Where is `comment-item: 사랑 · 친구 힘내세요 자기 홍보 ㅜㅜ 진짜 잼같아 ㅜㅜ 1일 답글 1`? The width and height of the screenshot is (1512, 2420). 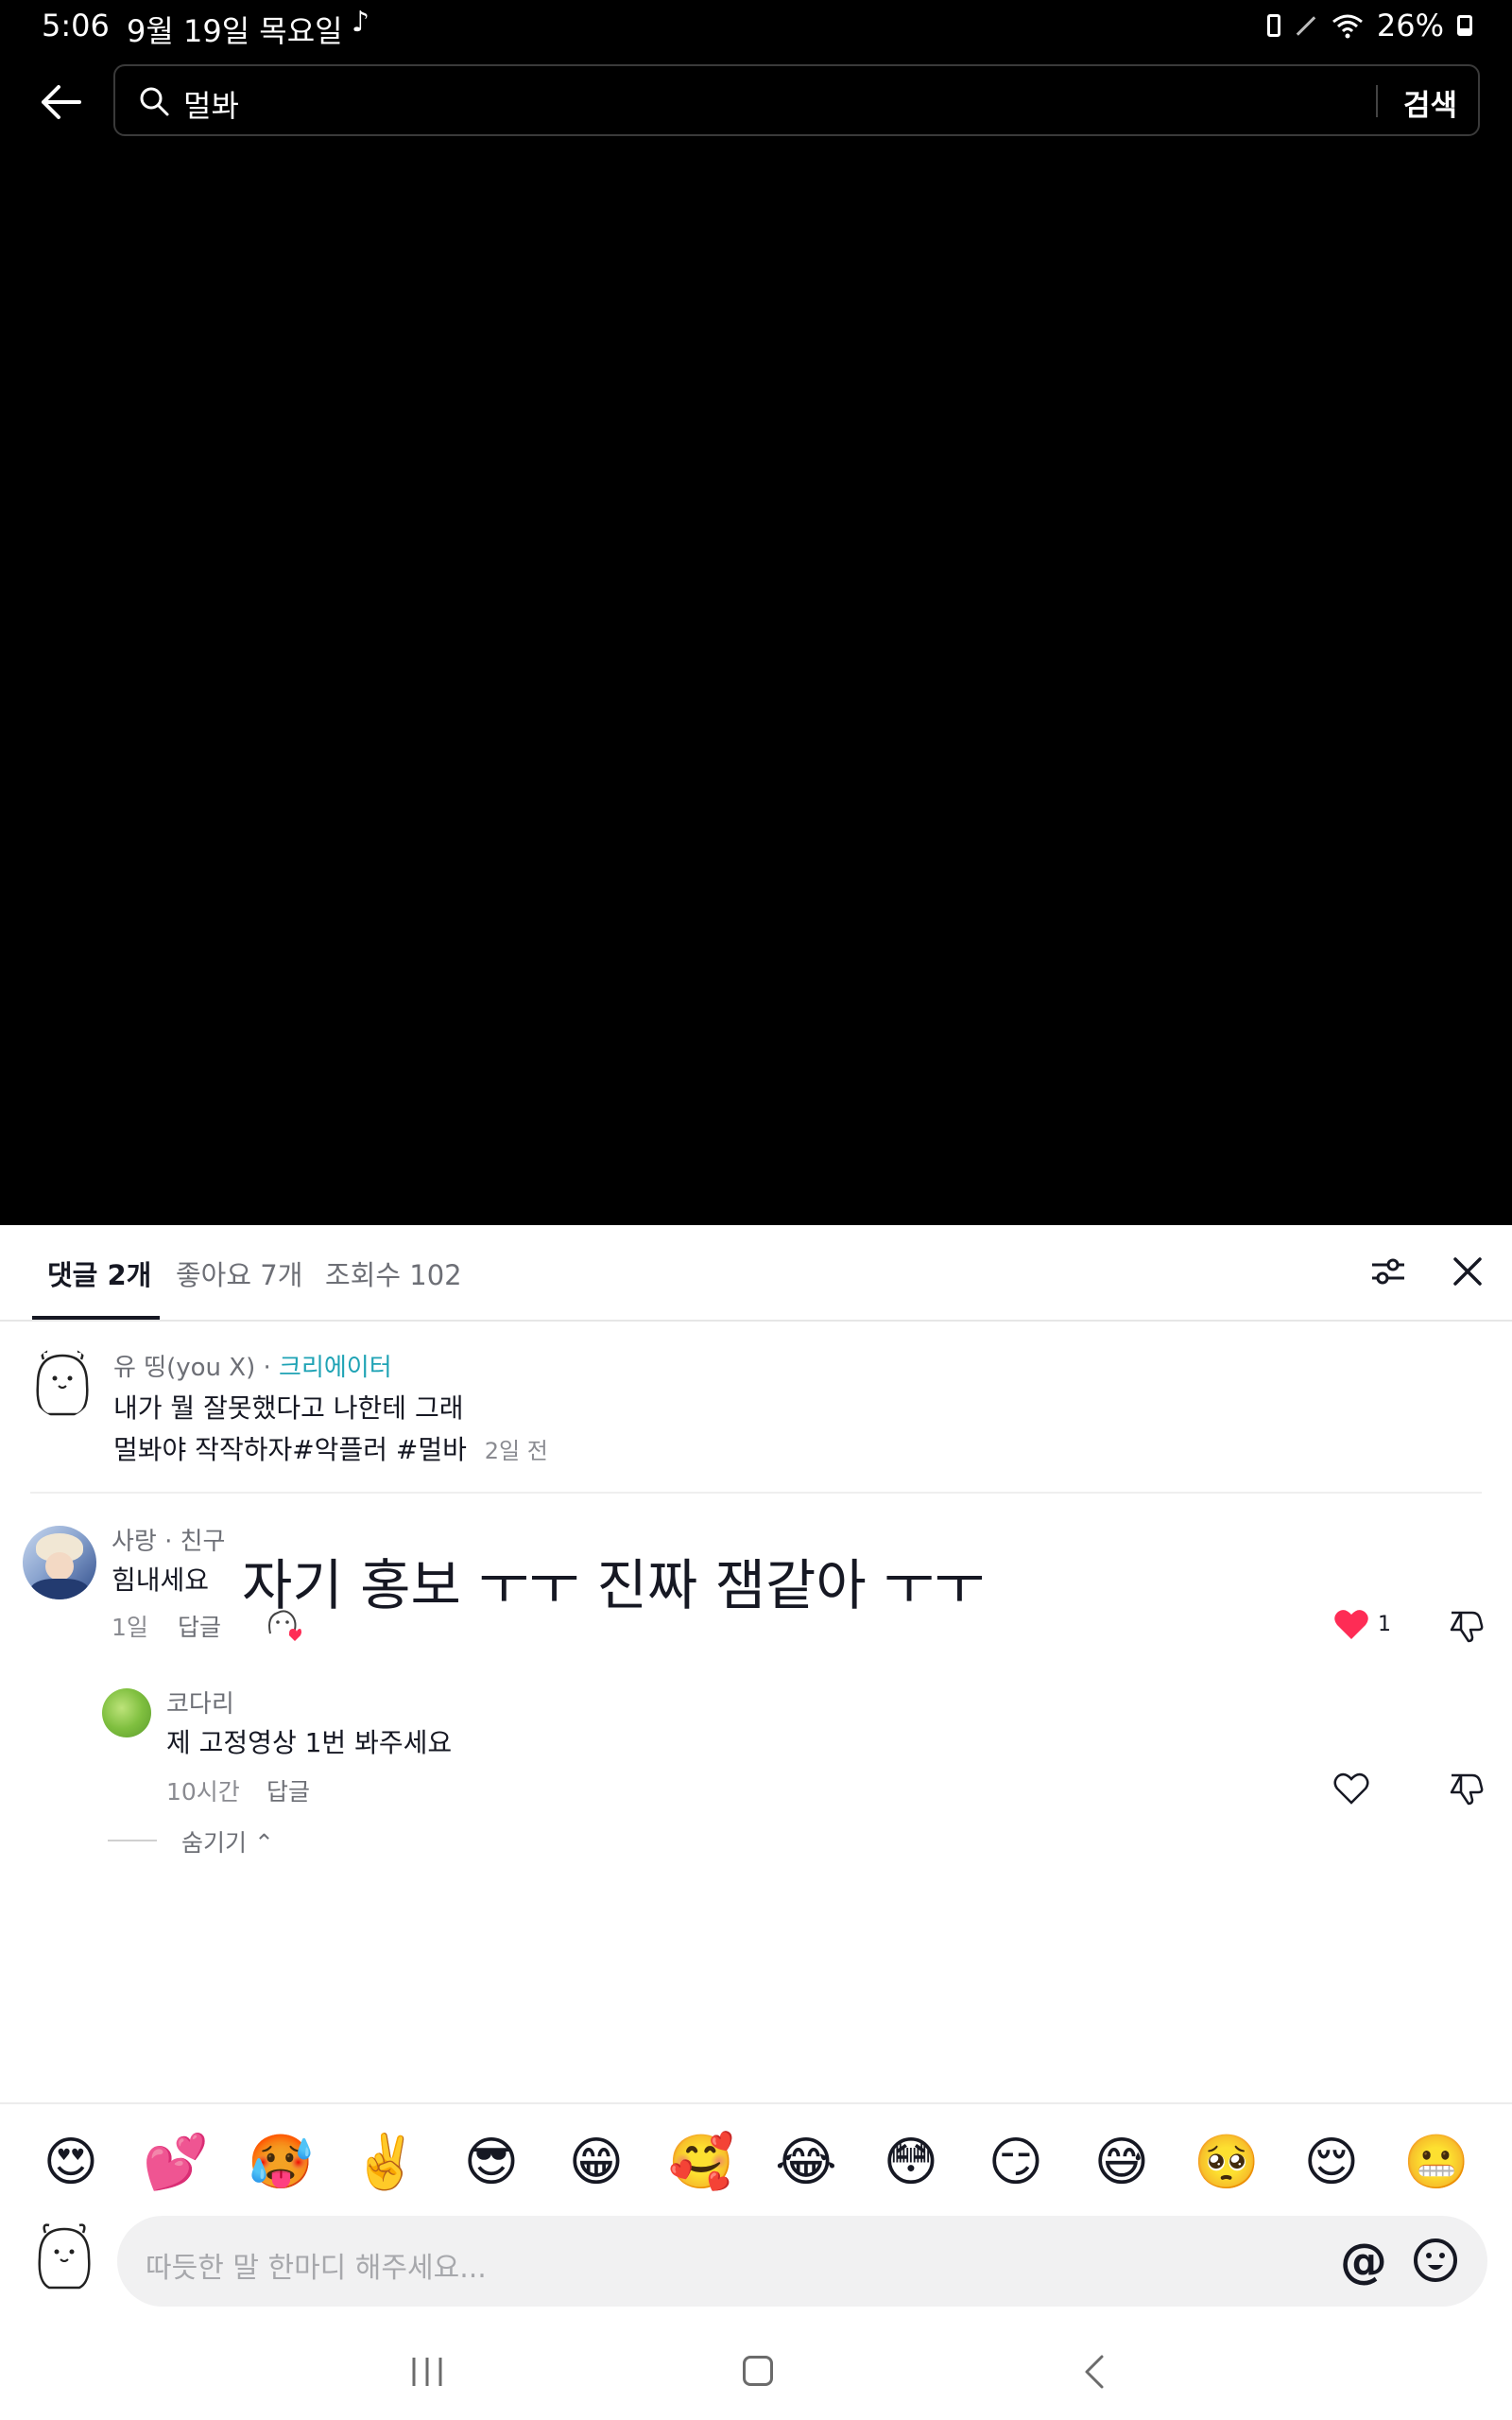 comment-item: 사랑 · 친구 힘내세요 자기 홍보 ㅜㅜ 진짜 잼같아 ㅜㅜ 1일 답글 1 is located at coordinates (756, 1598).